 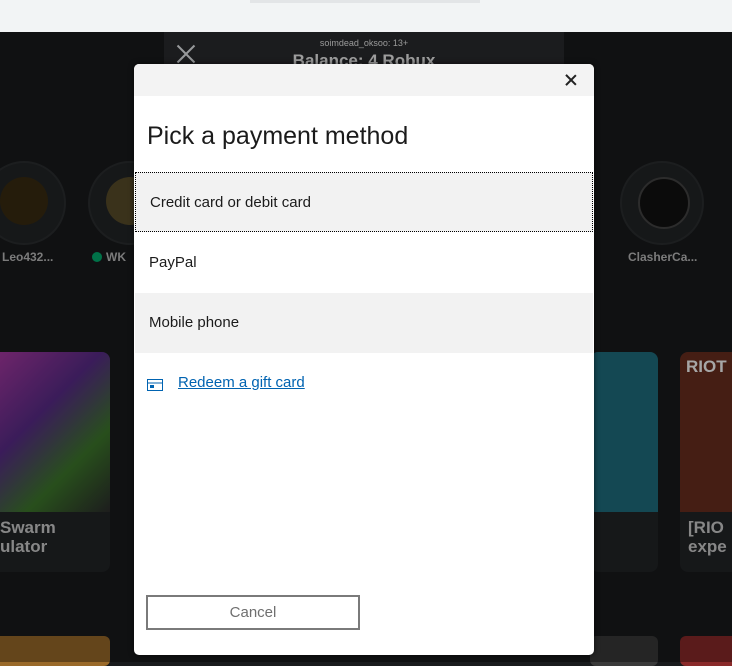 What do you see at coordinates (364, 263) in the screenshot?
I see `payment-option-paypal: PayPal` at bounding box center [364, 263].